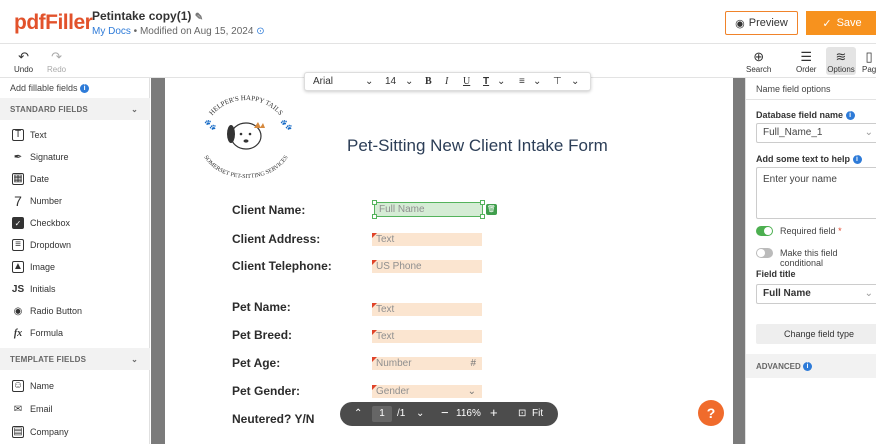 Image resolution: width=876 pixels, height=444 pixels. What do you see at coordinates (41, 245) in the screenshot?
I see `field-dropdown: ≡ Dropdown` at bounding box center [41, 245].